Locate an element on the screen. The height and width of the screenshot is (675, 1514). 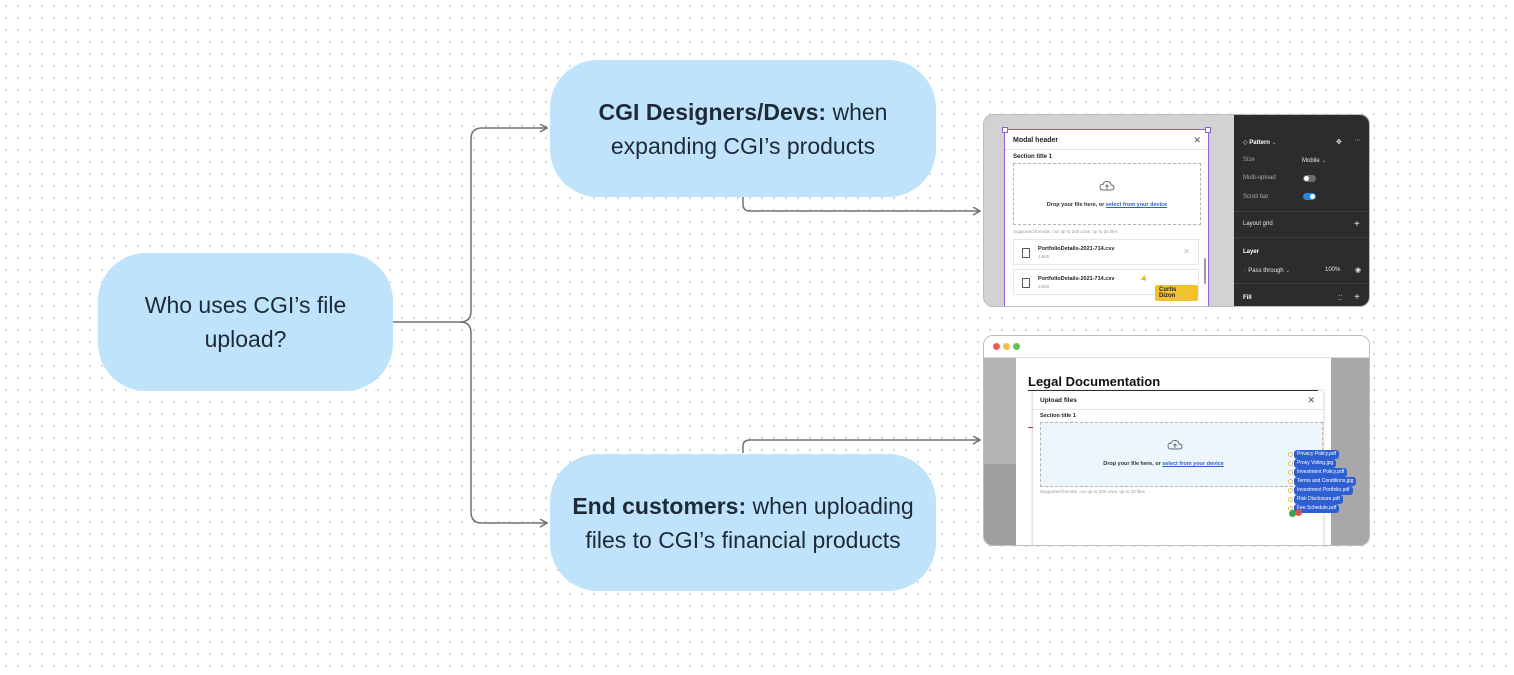
remove-file-icon: ✕ is located at coordinates (1186, 251).